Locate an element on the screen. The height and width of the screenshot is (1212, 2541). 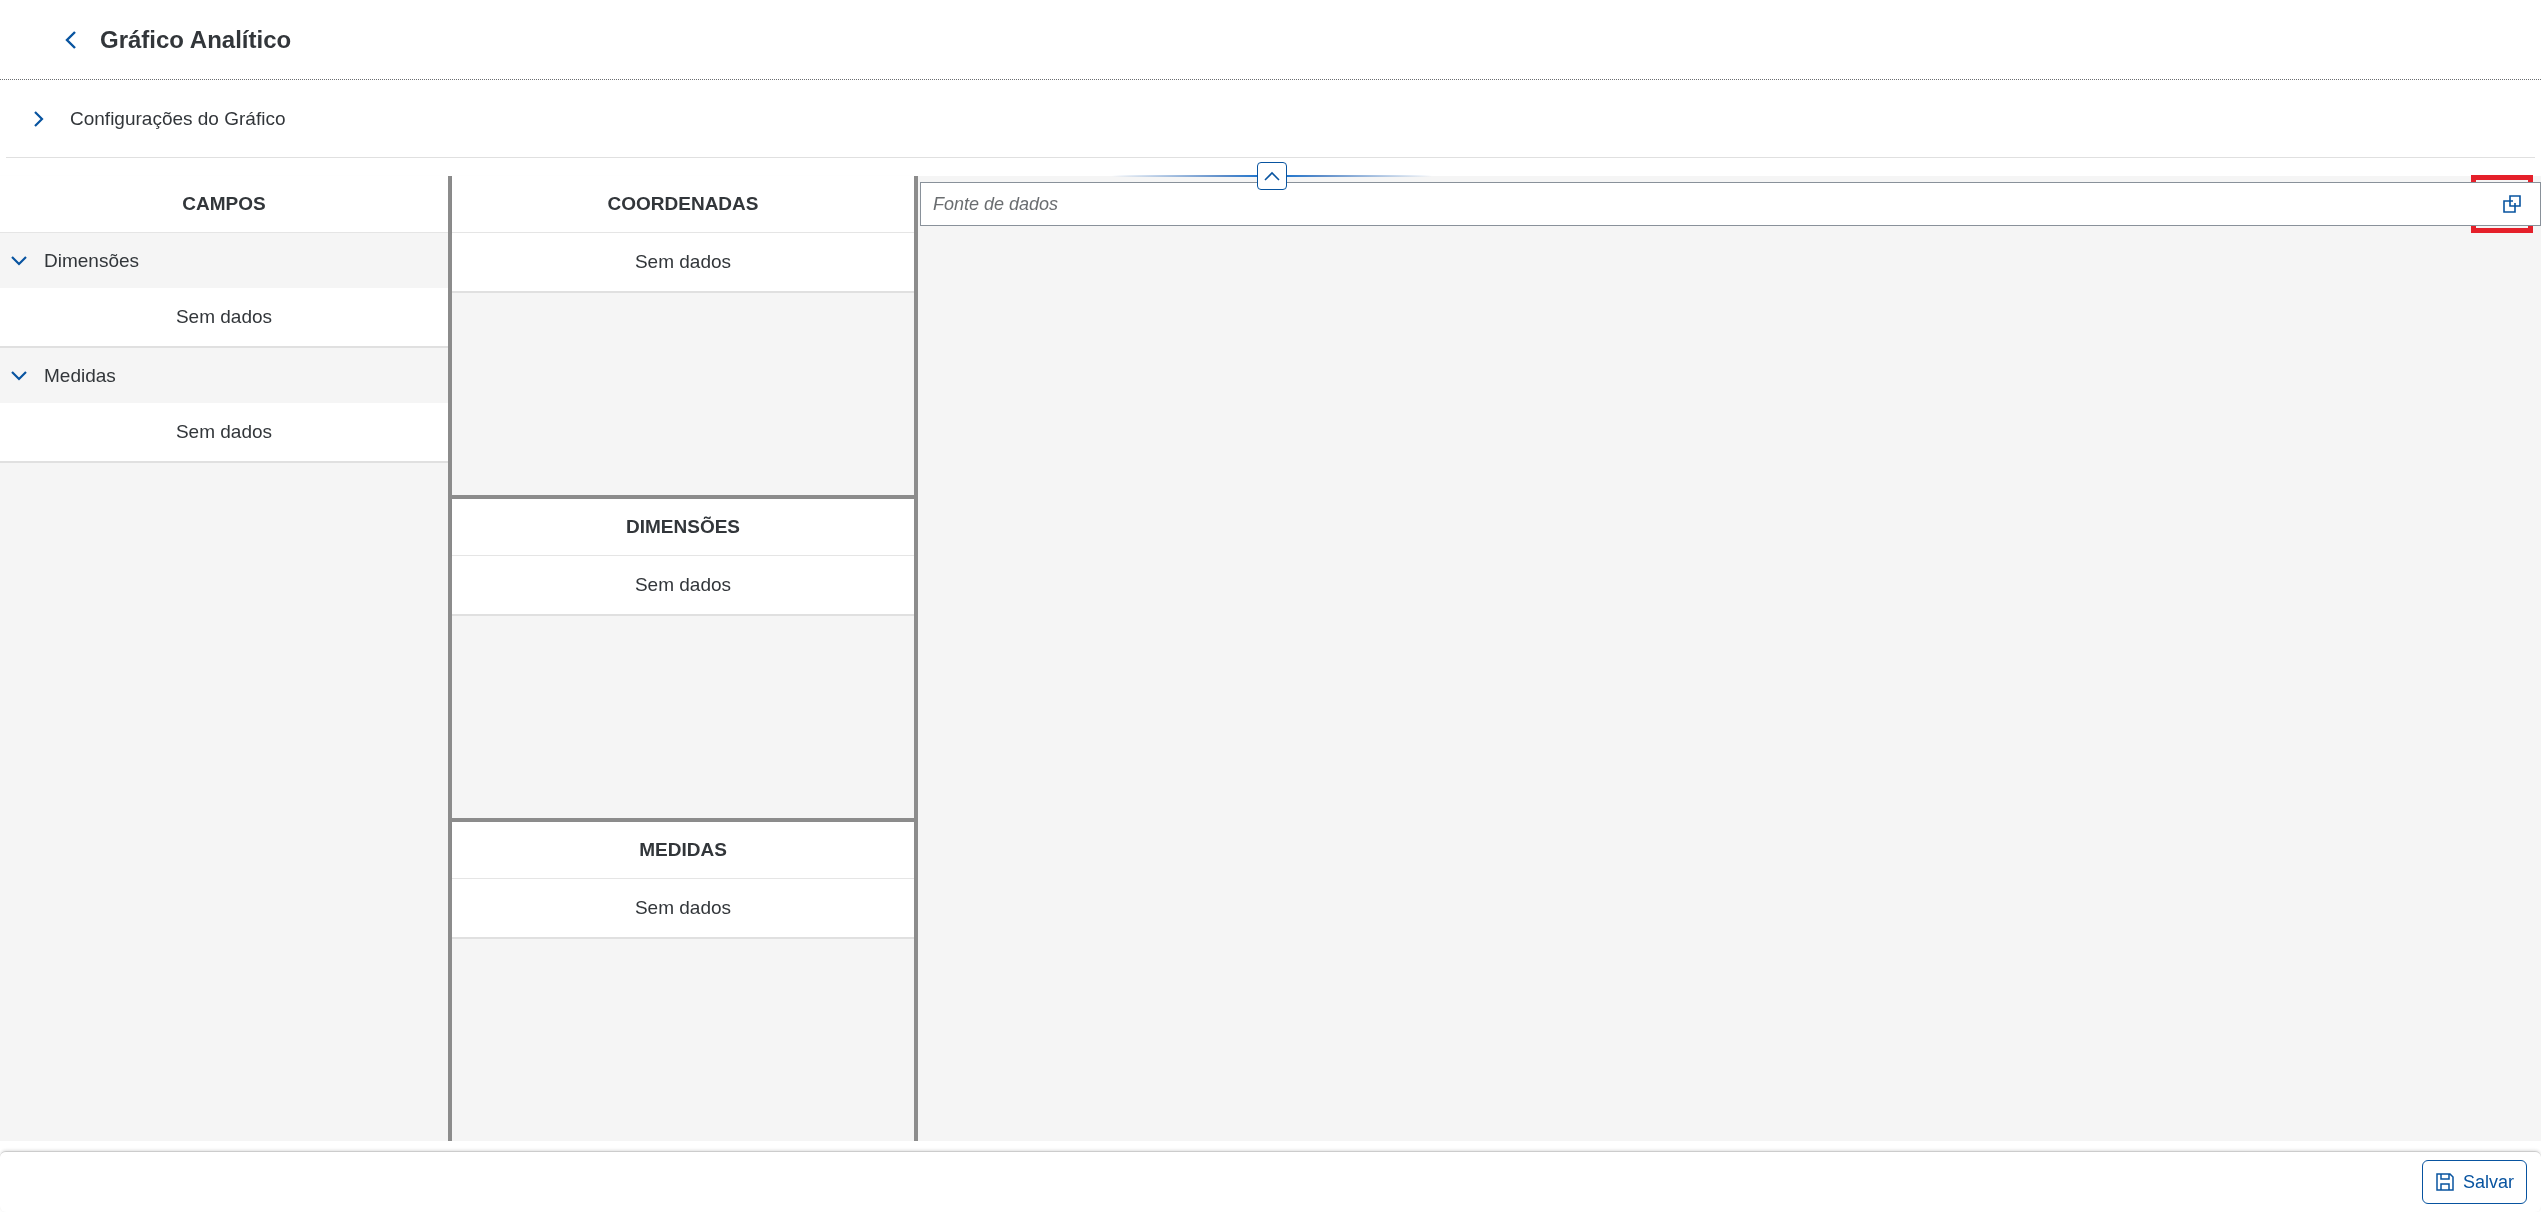
page-title: Gráfico Analítico is located at coordinates (196, 39).